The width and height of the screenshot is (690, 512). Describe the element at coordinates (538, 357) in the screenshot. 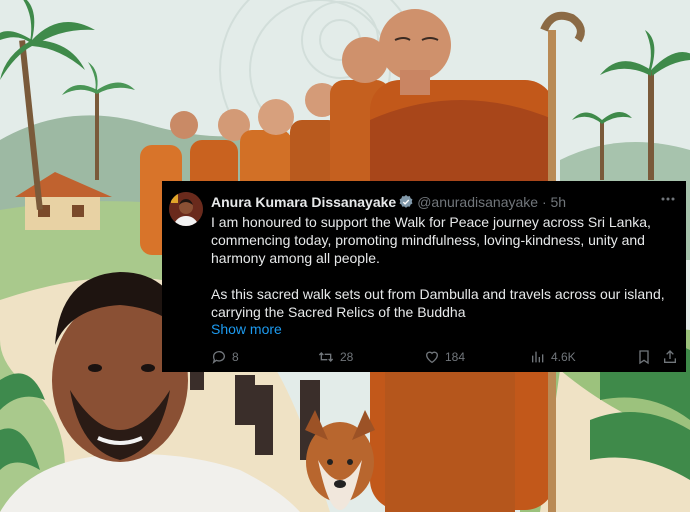

I see `views-chart-icon` at that location.